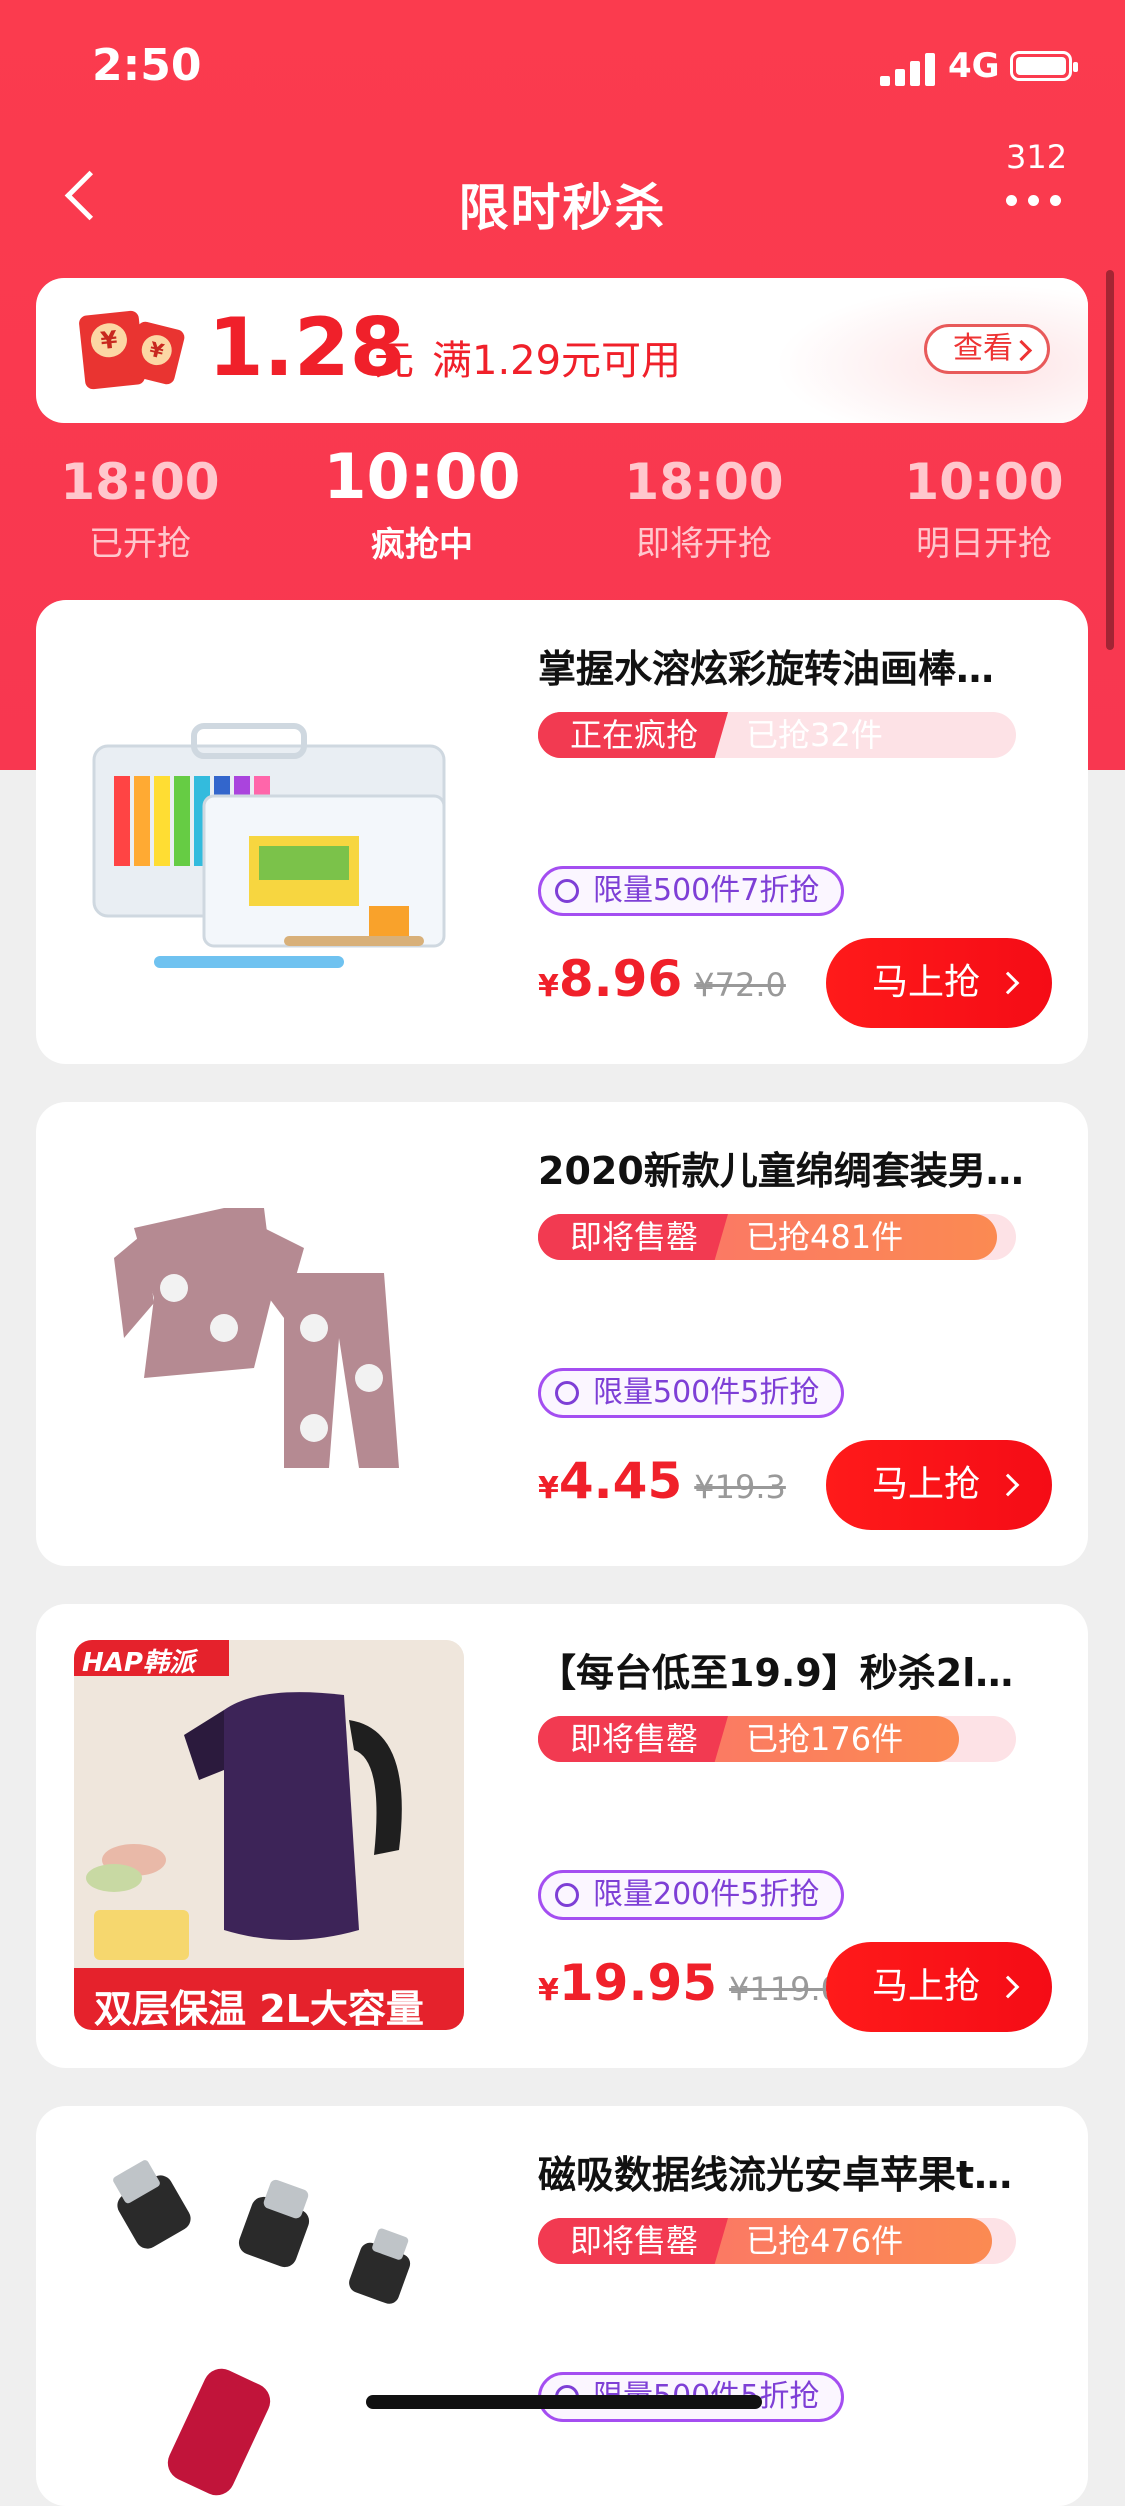  I want to click on limit-tag: 限量200件5折抢, so click(691, 1895).